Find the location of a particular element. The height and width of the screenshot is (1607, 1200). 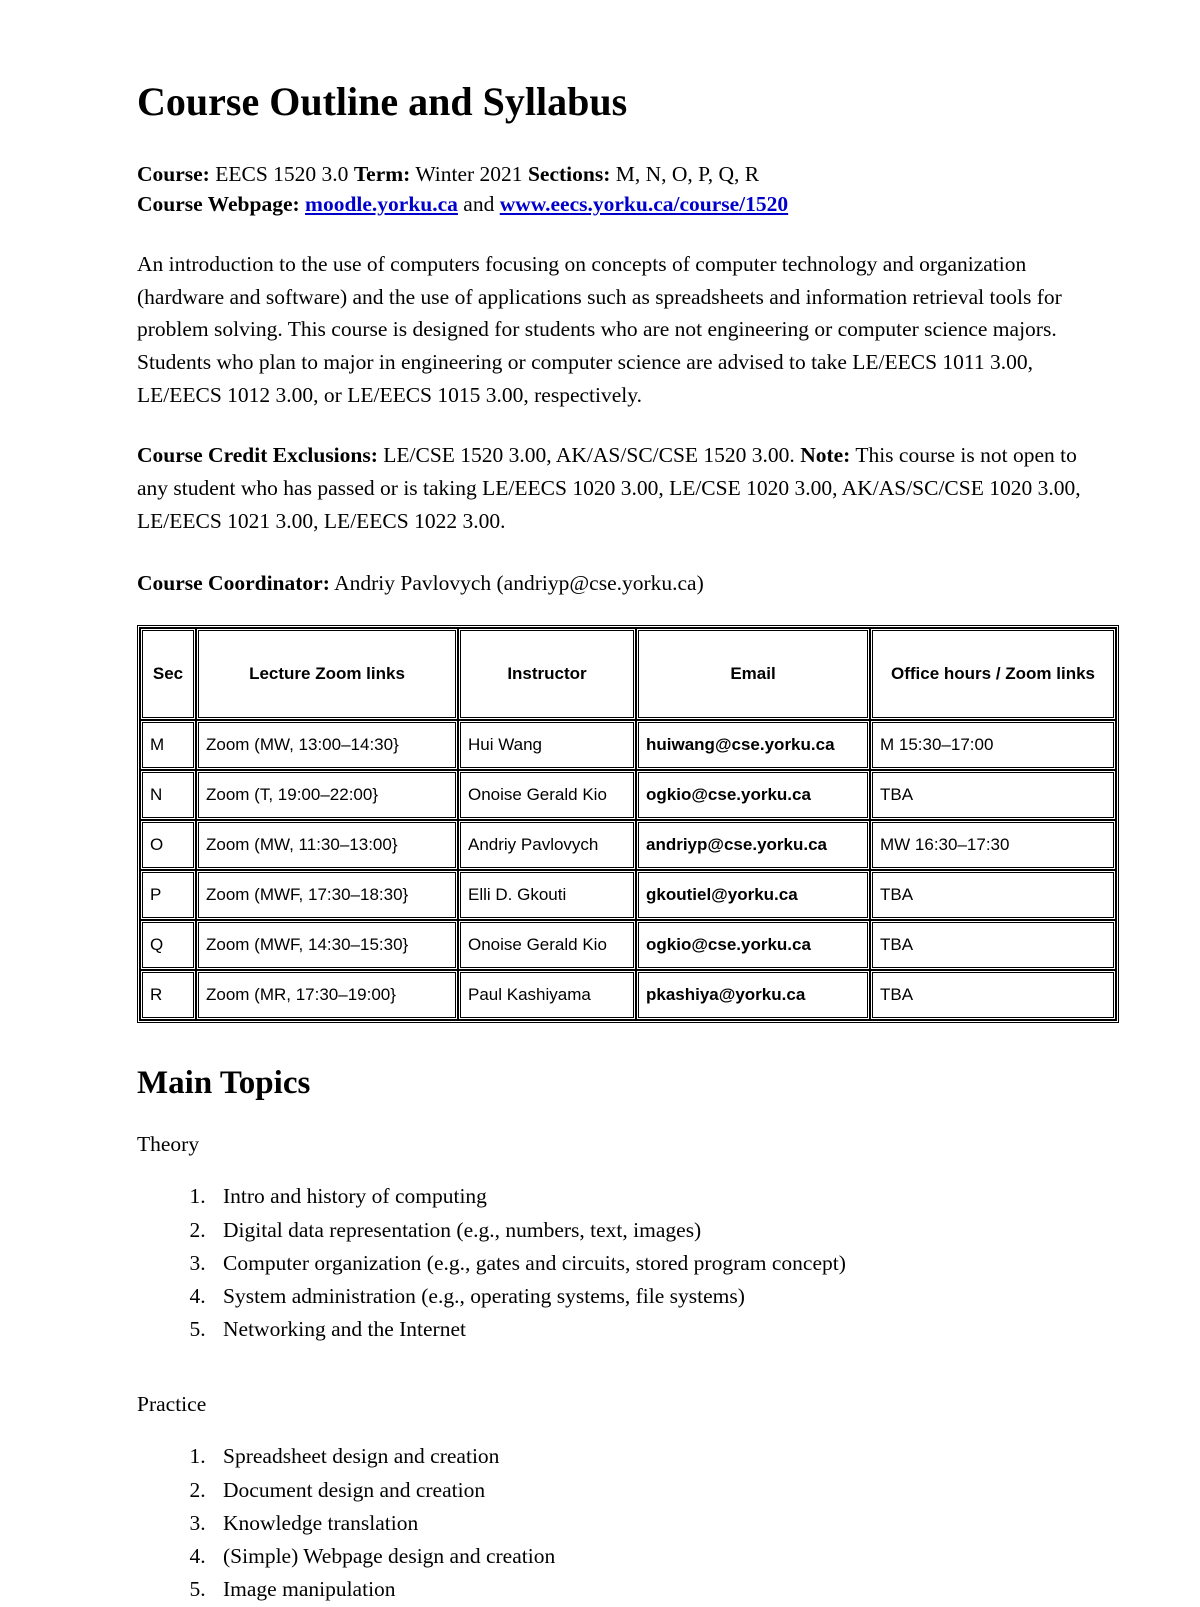

cell-instructor: Andriy Pavlovych is located at coordinates (547, 845).